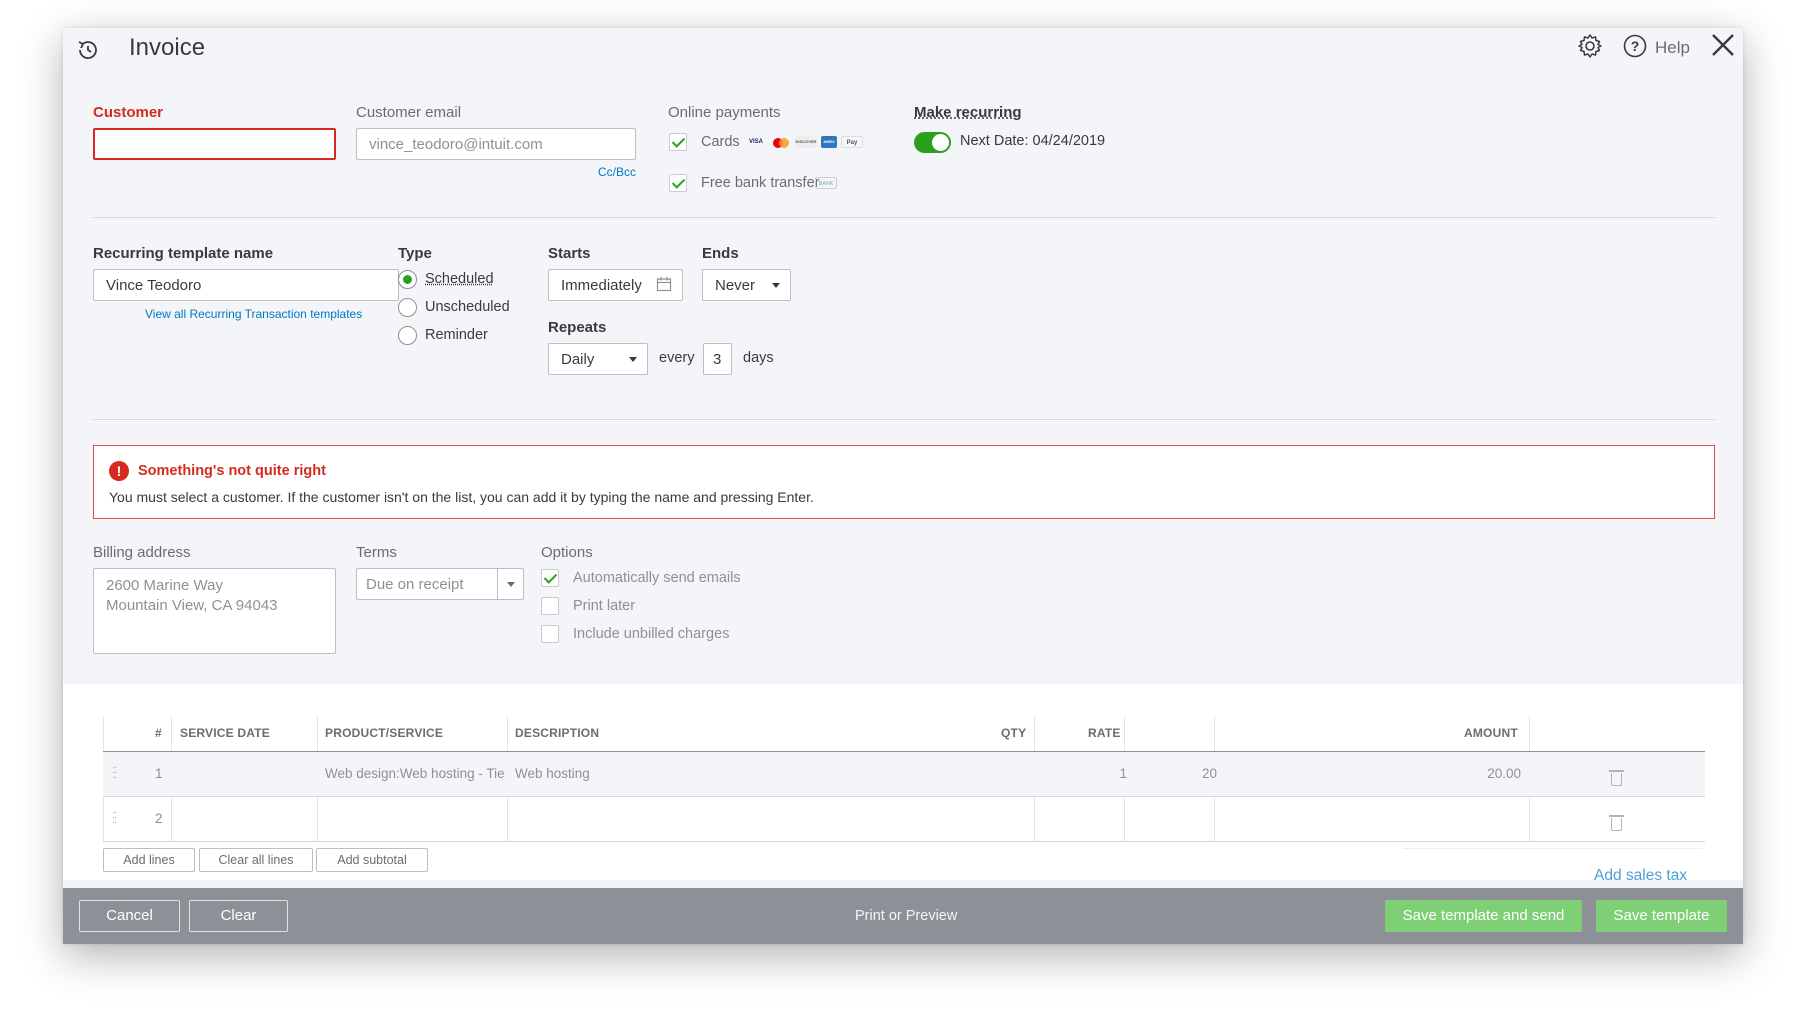 The width and height of the screenshot is (1806, 1016). What do you see at coordinates (932, 142) in the screenshot?
I see `make-recurring-toggle` at bounding box center [932, 142].